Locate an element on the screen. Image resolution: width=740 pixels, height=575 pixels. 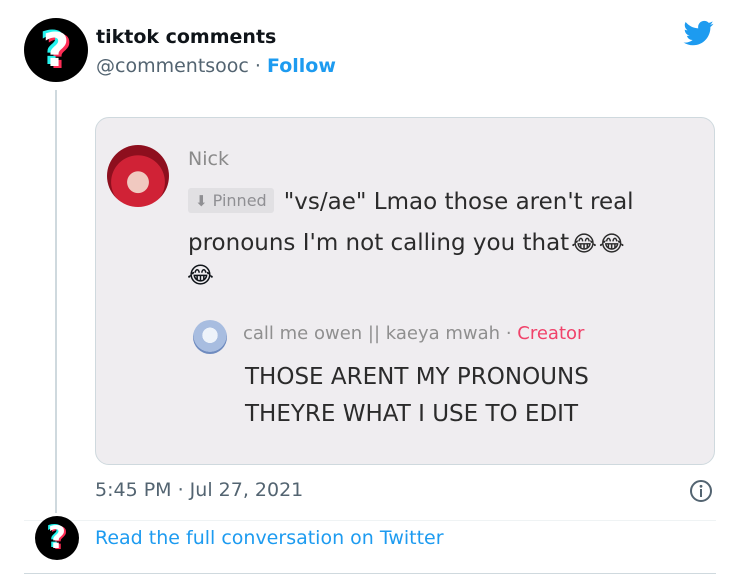
thread-line is located at coordinates (56, 301).